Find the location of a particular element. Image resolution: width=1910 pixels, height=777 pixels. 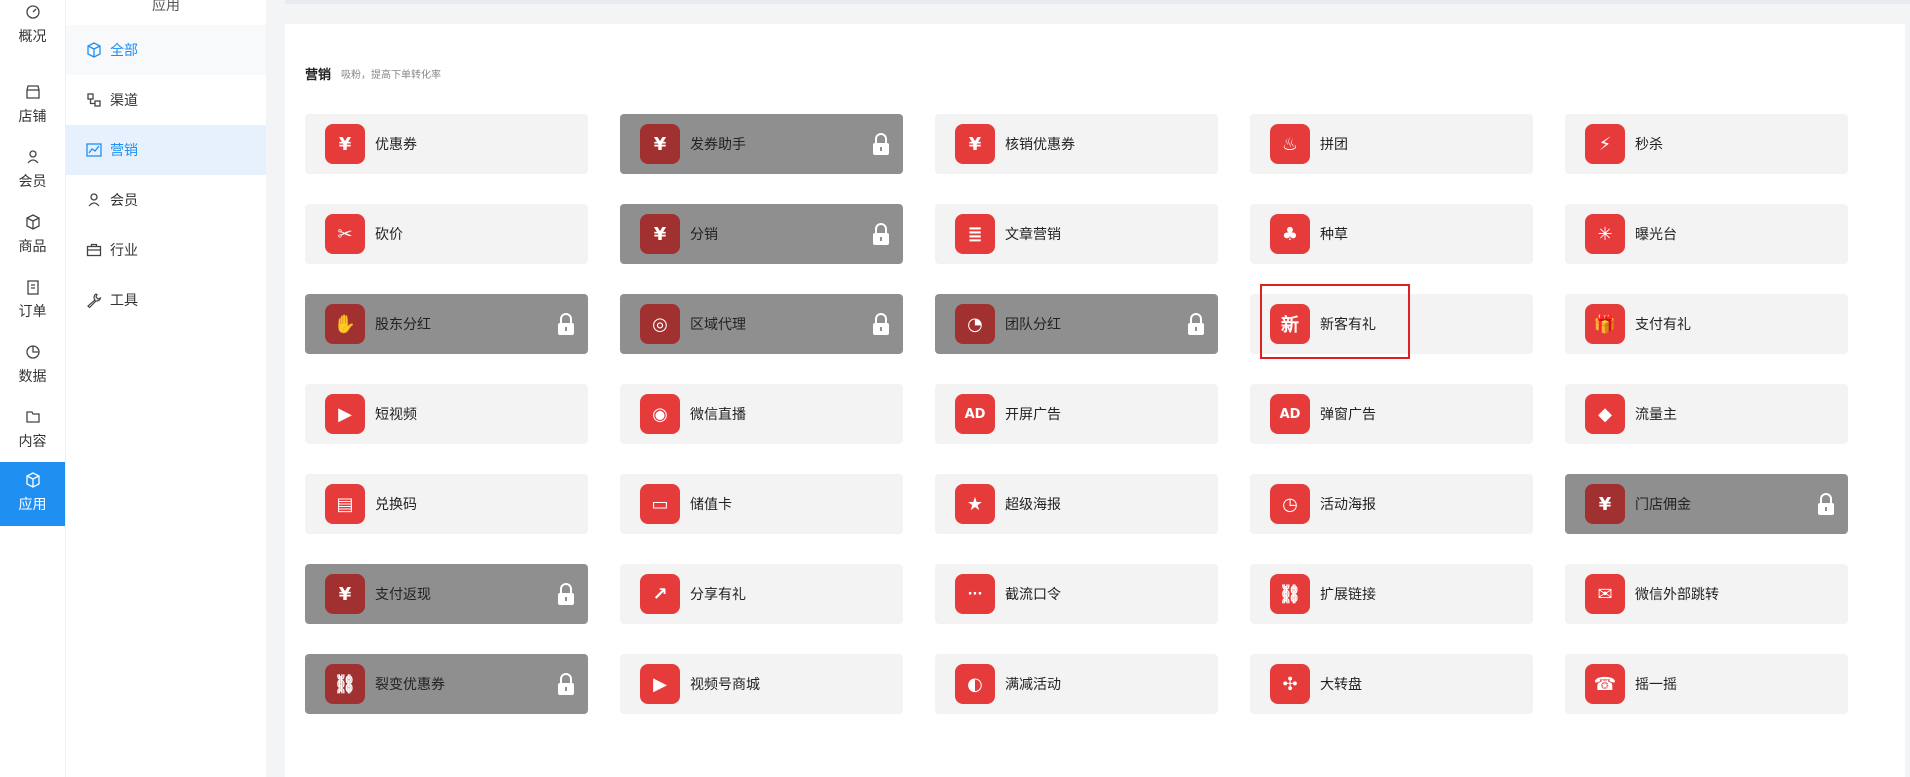

app-label: 满减活动 is located at coordinates (1033, 685).